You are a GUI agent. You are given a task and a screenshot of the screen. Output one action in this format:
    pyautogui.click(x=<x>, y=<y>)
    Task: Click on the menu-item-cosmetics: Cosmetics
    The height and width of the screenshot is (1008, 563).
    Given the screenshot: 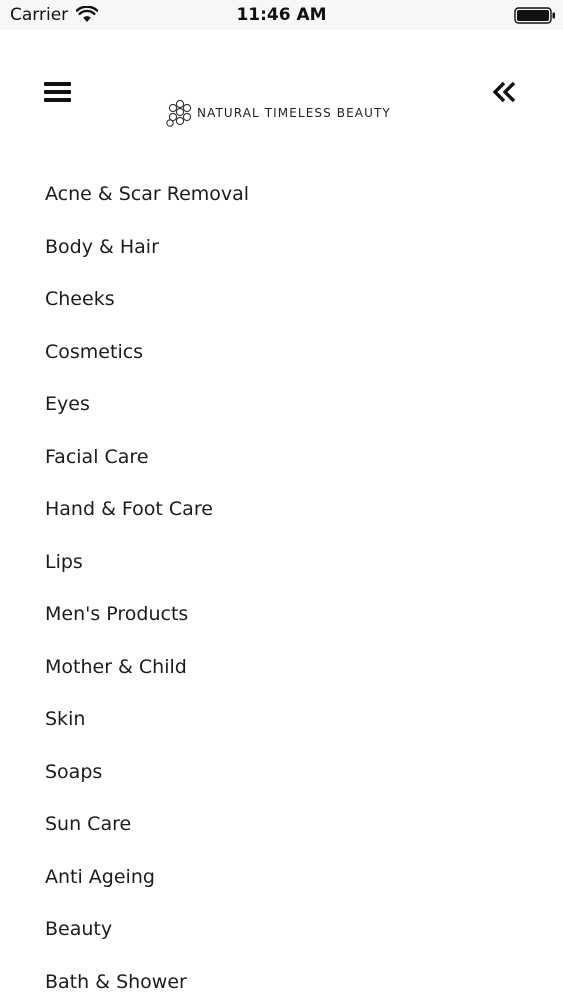 What is the action you would take?
    pyautogui.click(x=281, y=352)
    